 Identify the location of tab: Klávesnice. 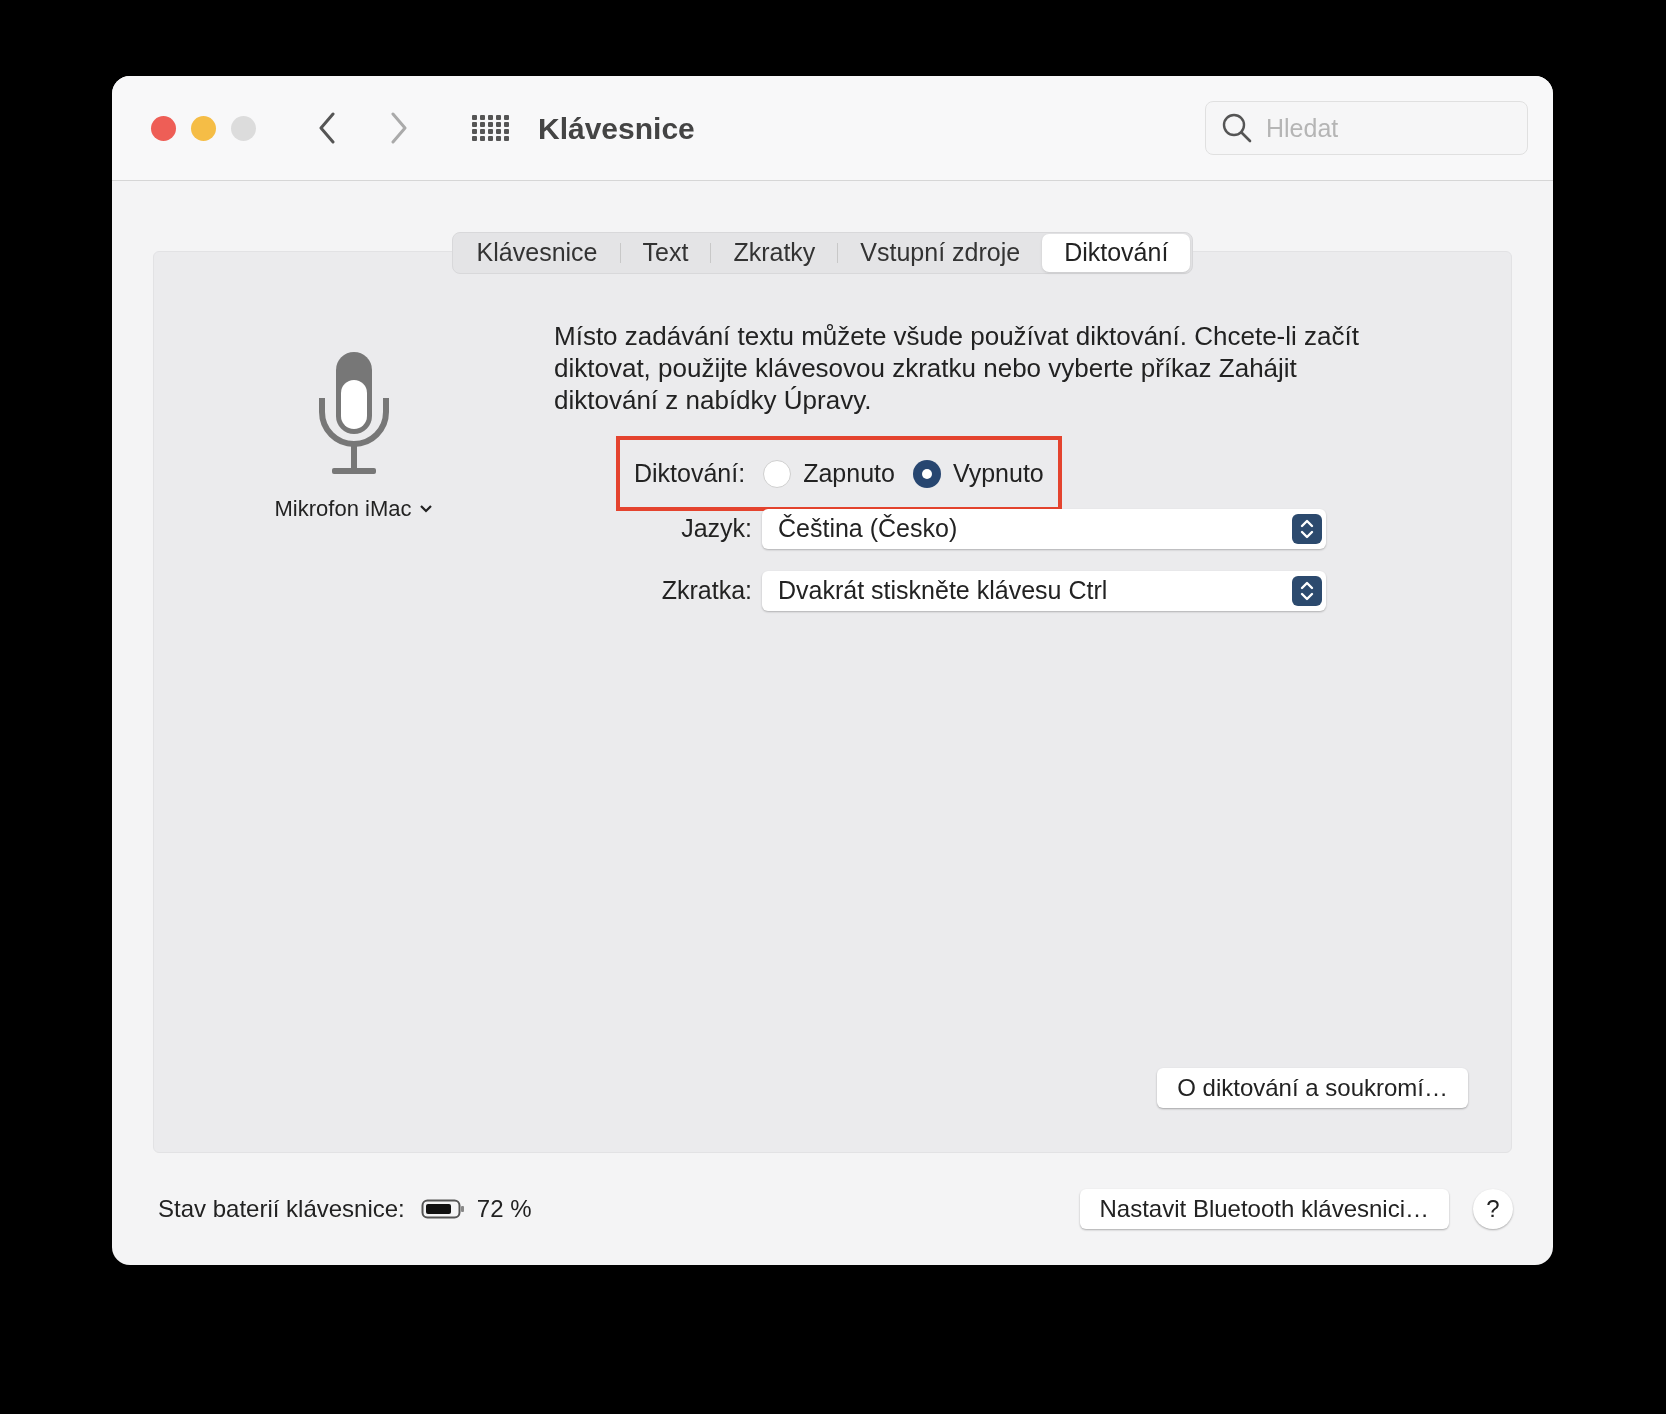
(537, 253).